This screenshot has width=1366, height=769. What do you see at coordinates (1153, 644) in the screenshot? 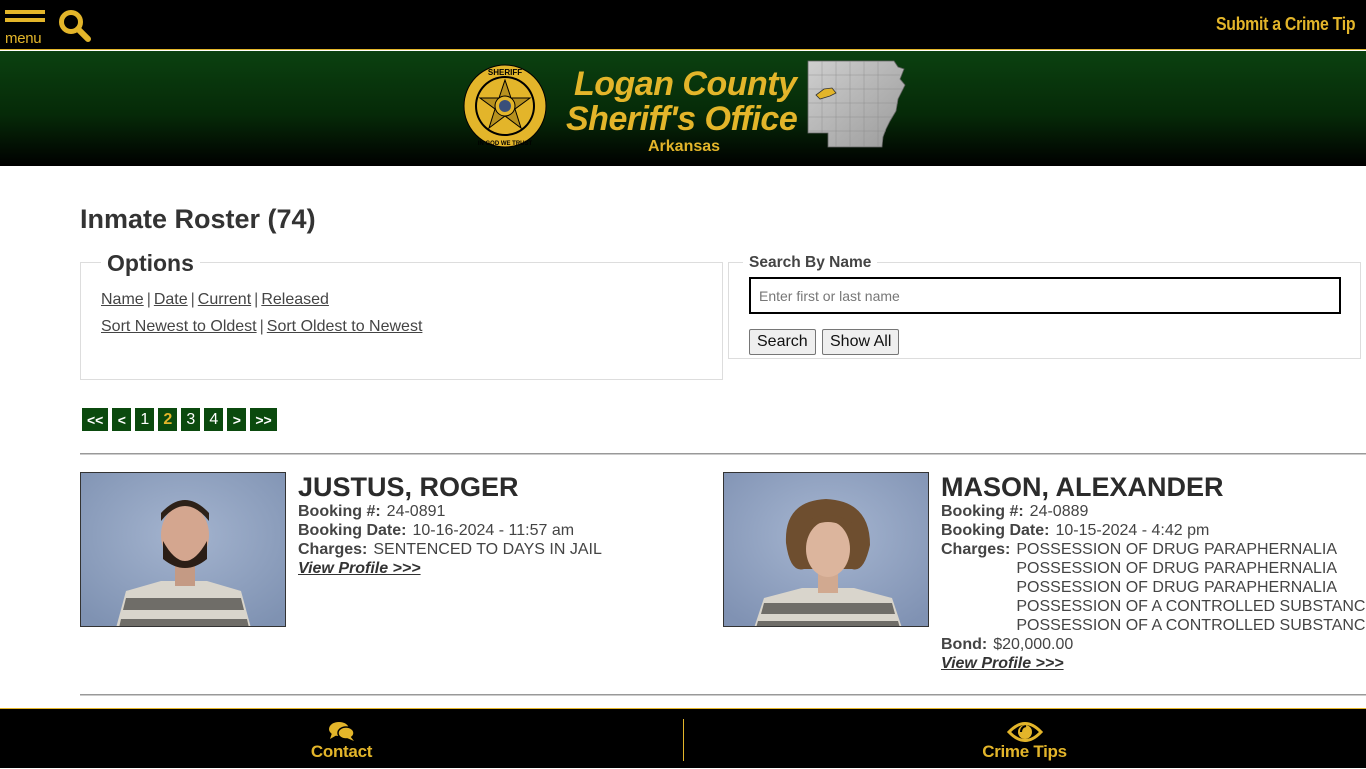
I see `bond-field: Bond: $20,000.00` at bounding box center [1153, 644].